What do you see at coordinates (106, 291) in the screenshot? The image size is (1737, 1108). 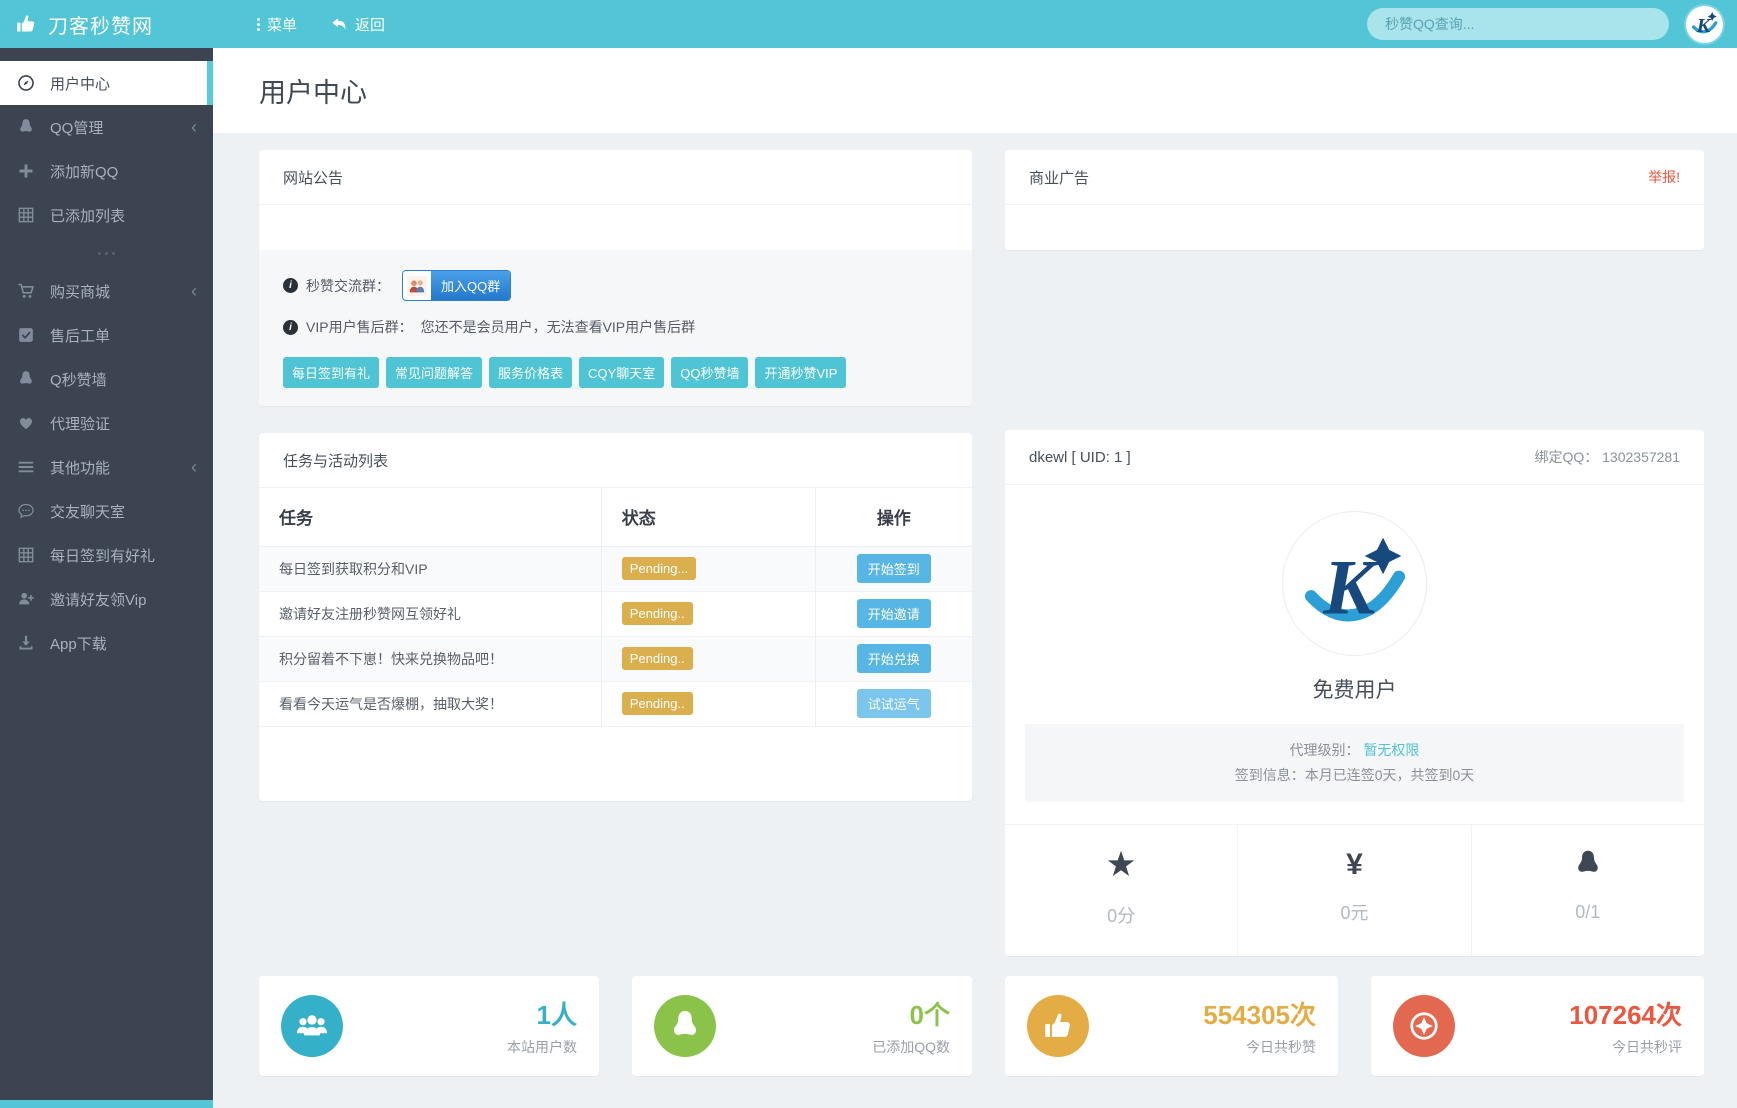 I see `sidebar-item-shop: 购买商城 ‹` at bounding box center [106, 291].